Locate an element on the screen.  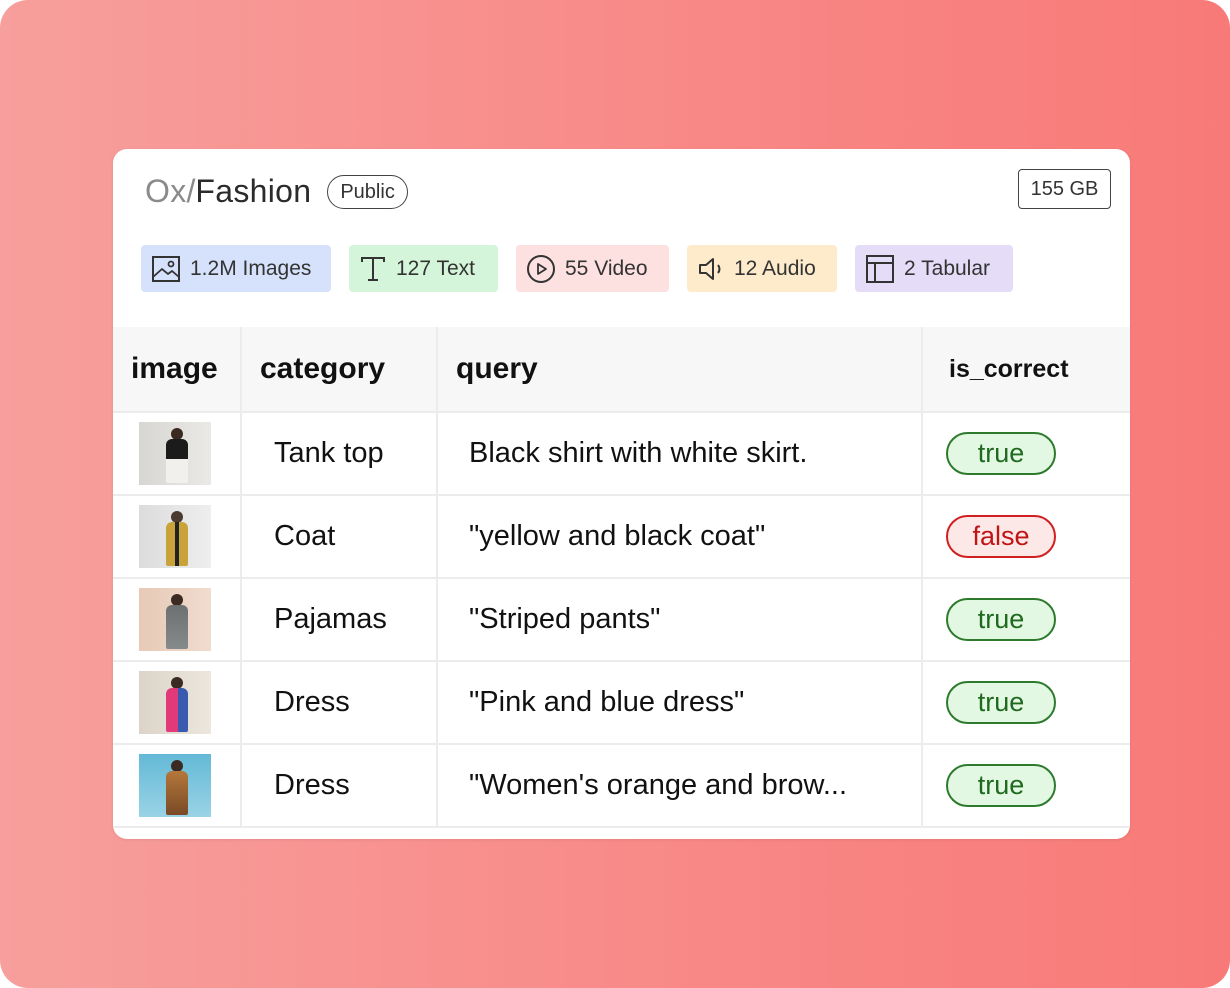
column-header-query: query is located at coordinates (679, 370).